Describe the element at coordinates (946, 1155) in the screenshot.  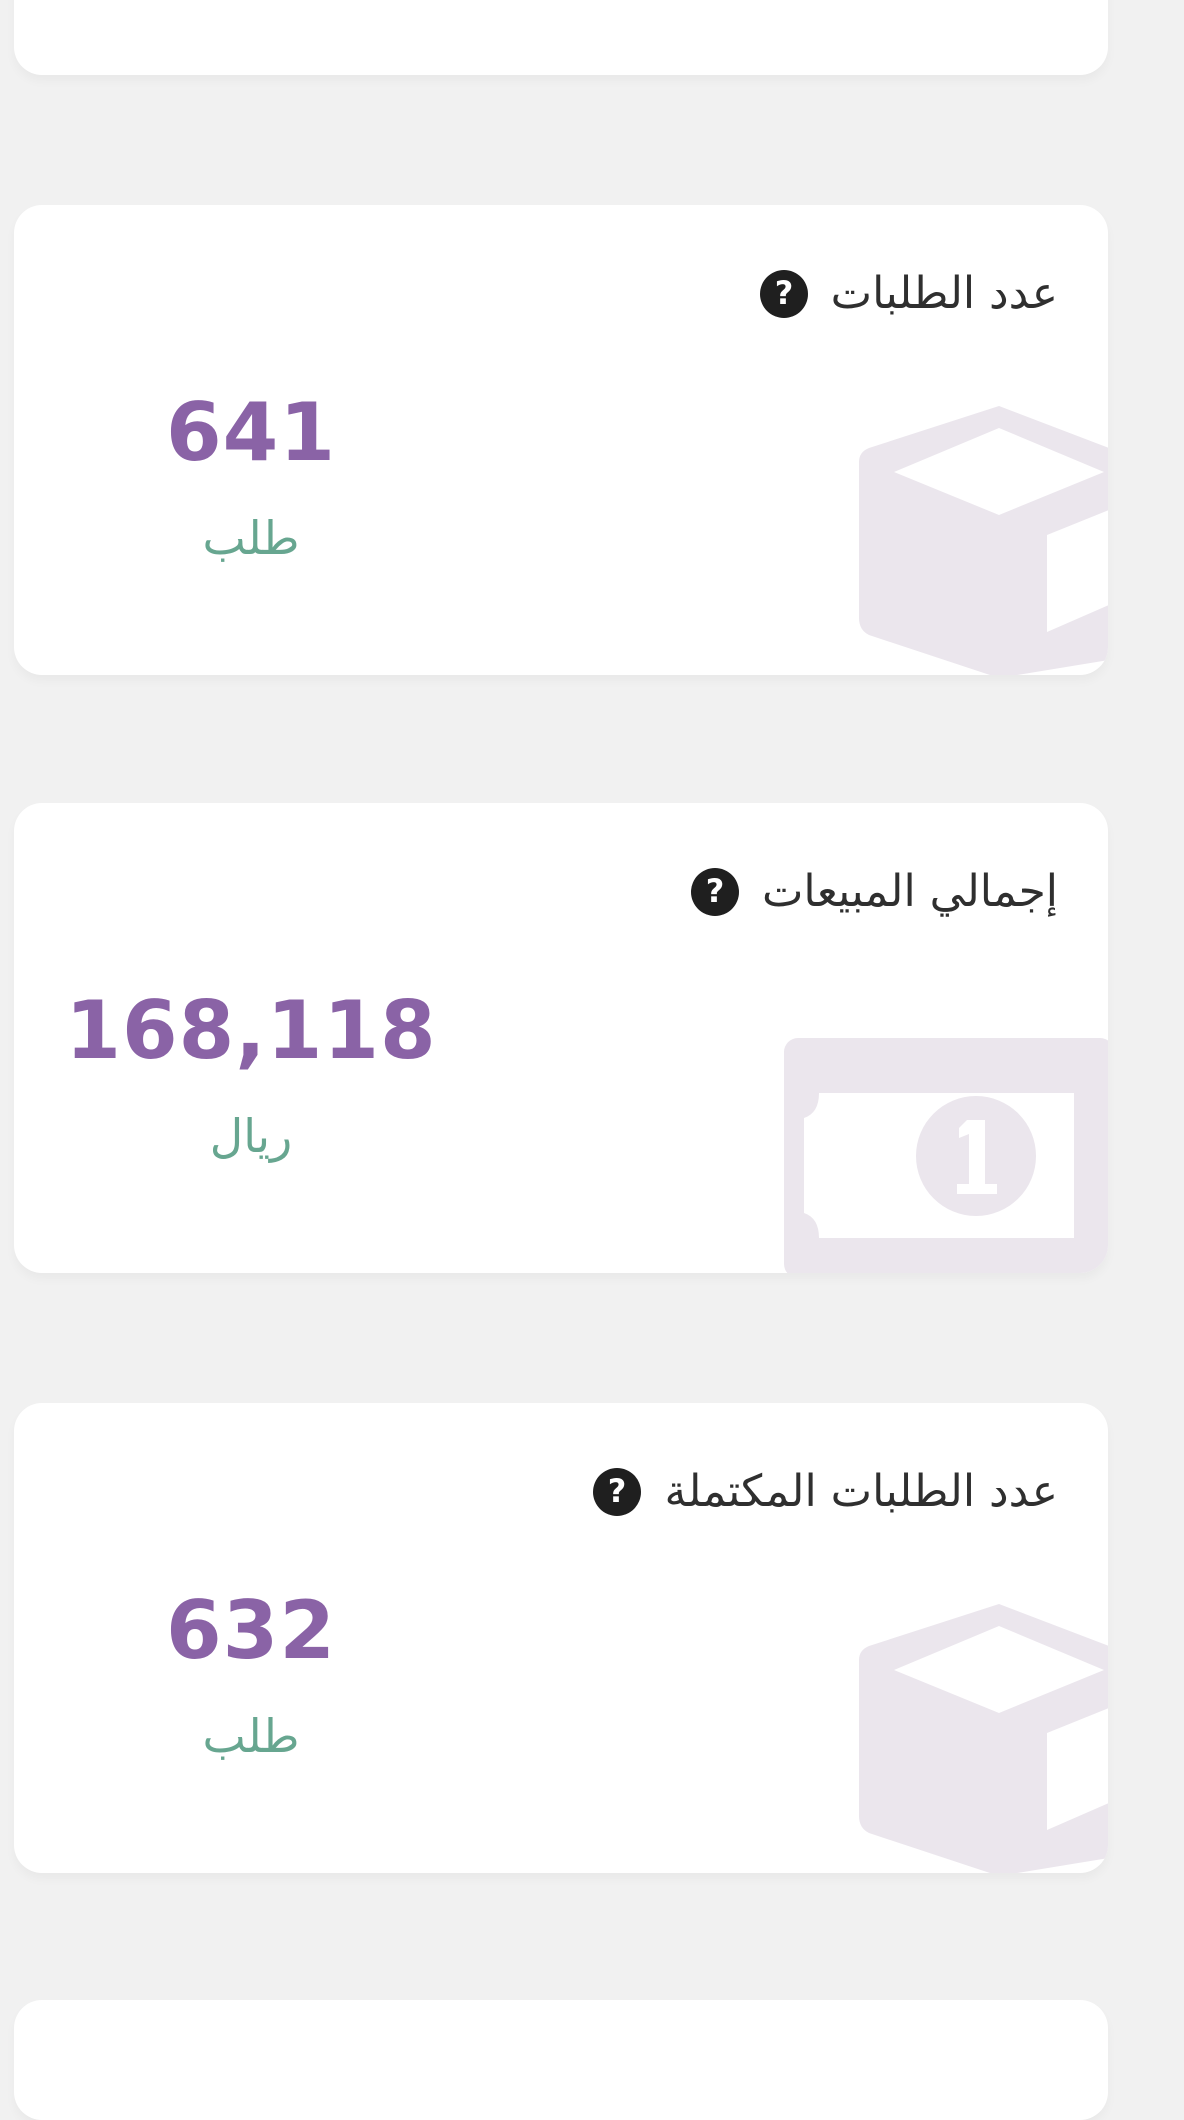
I see `banknote-icon` at that location.